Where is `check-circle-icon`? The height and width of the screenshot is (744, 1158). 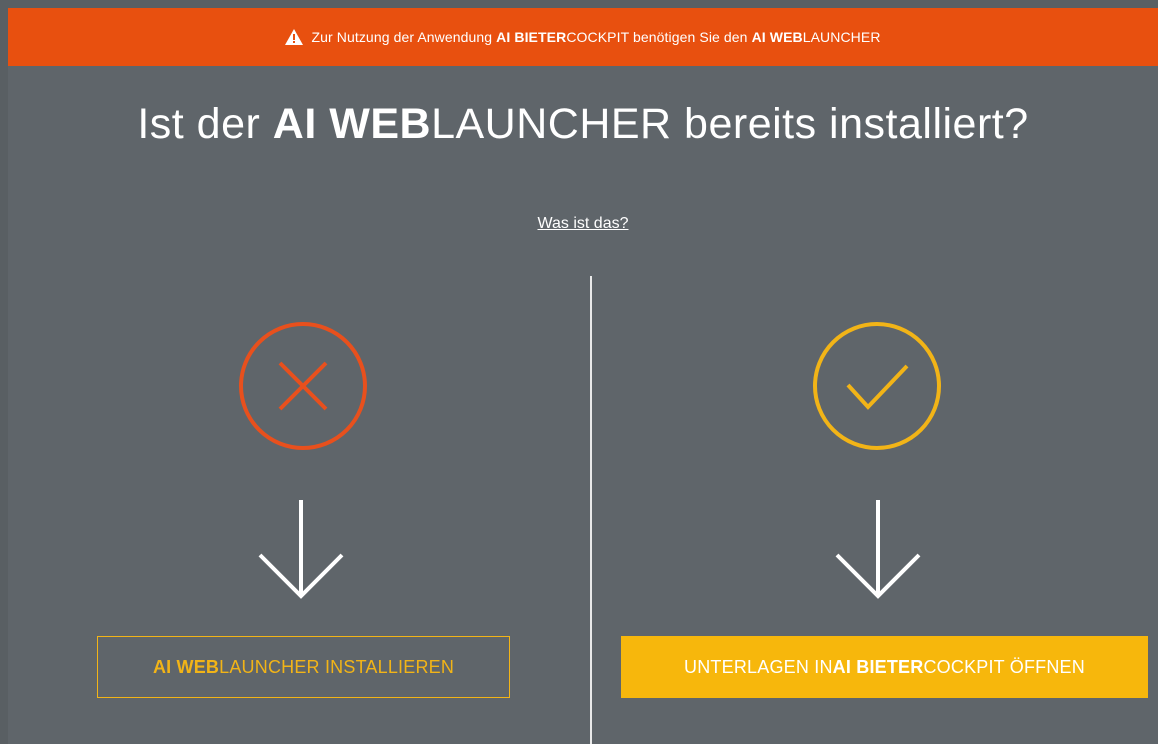 check-circle-icon is located at coordinates (877, 386).